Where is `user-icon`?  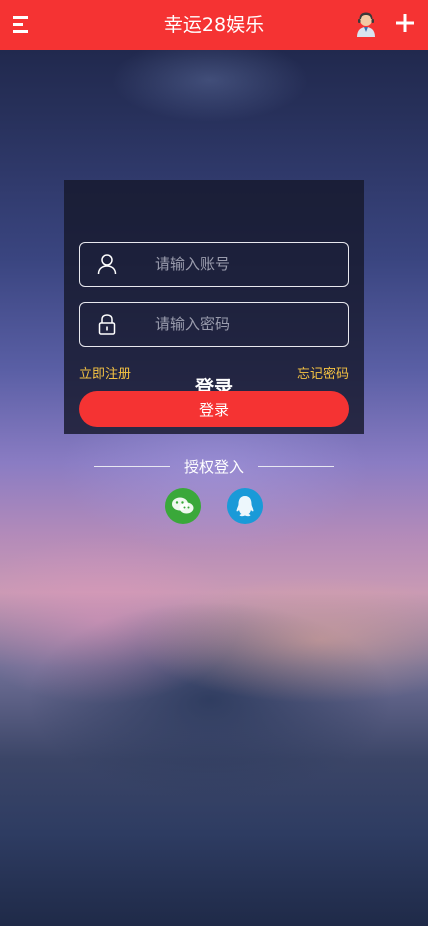 user-icon is located at coordinates (107, 264).